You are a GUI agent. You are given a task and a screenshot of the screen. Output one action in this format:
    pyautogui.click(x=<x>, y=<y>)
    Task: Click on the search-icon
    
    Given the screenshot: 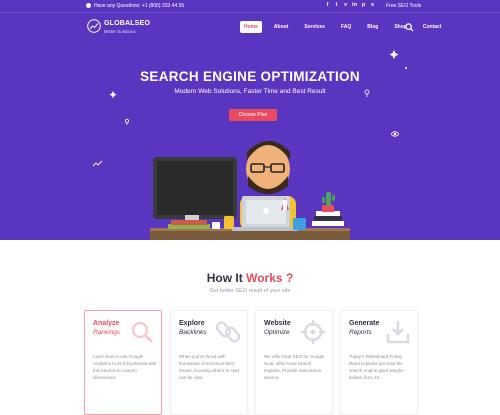 What is the action you would take?
    pyautogui.click(x=409, y=27)
    